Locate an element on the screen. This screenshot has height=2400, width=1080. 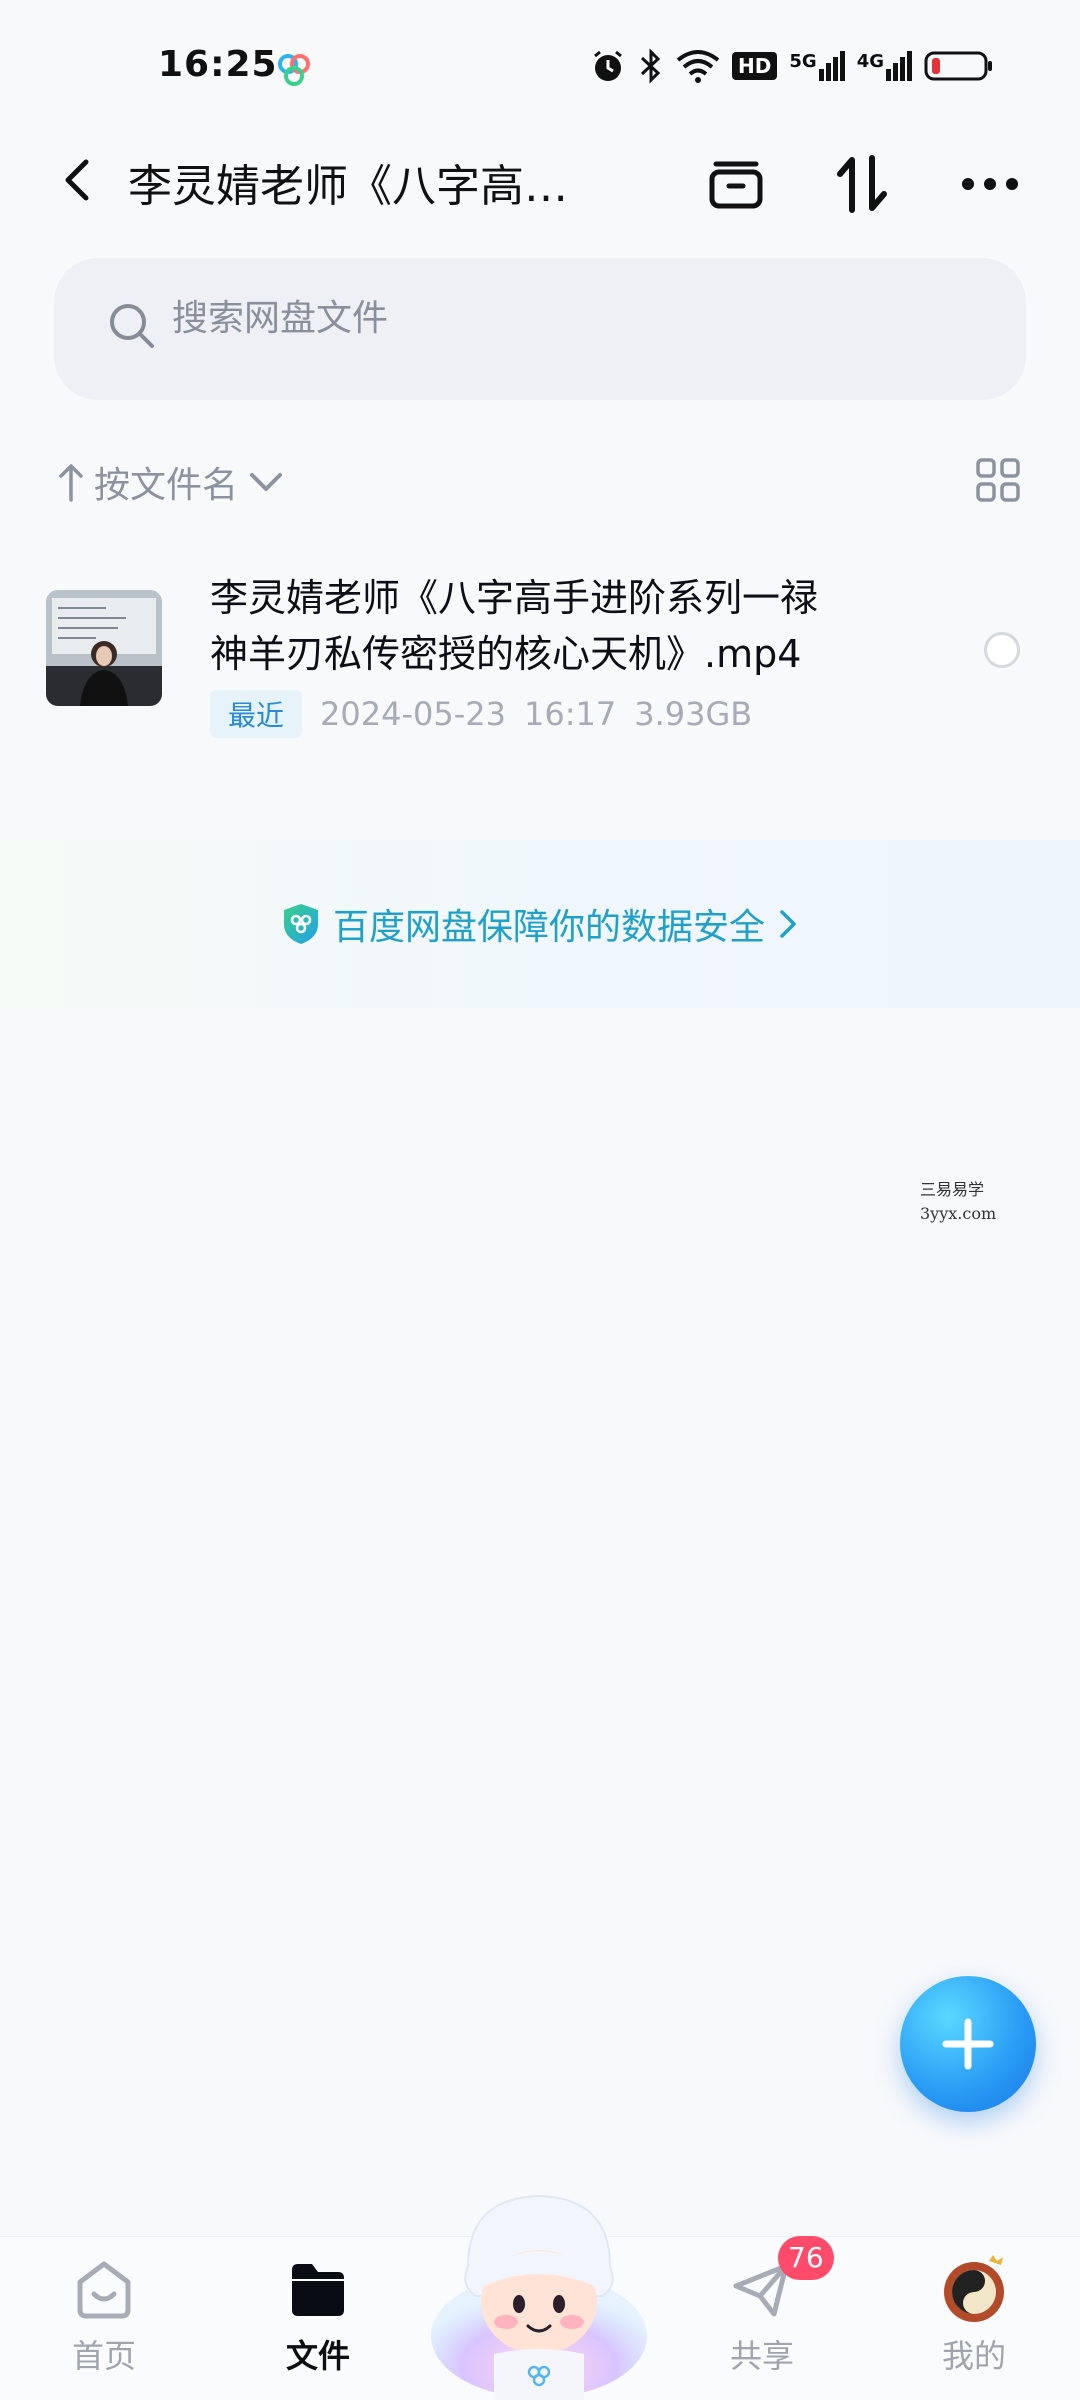
sort-swap-icon is located at coordinates (862, 184).